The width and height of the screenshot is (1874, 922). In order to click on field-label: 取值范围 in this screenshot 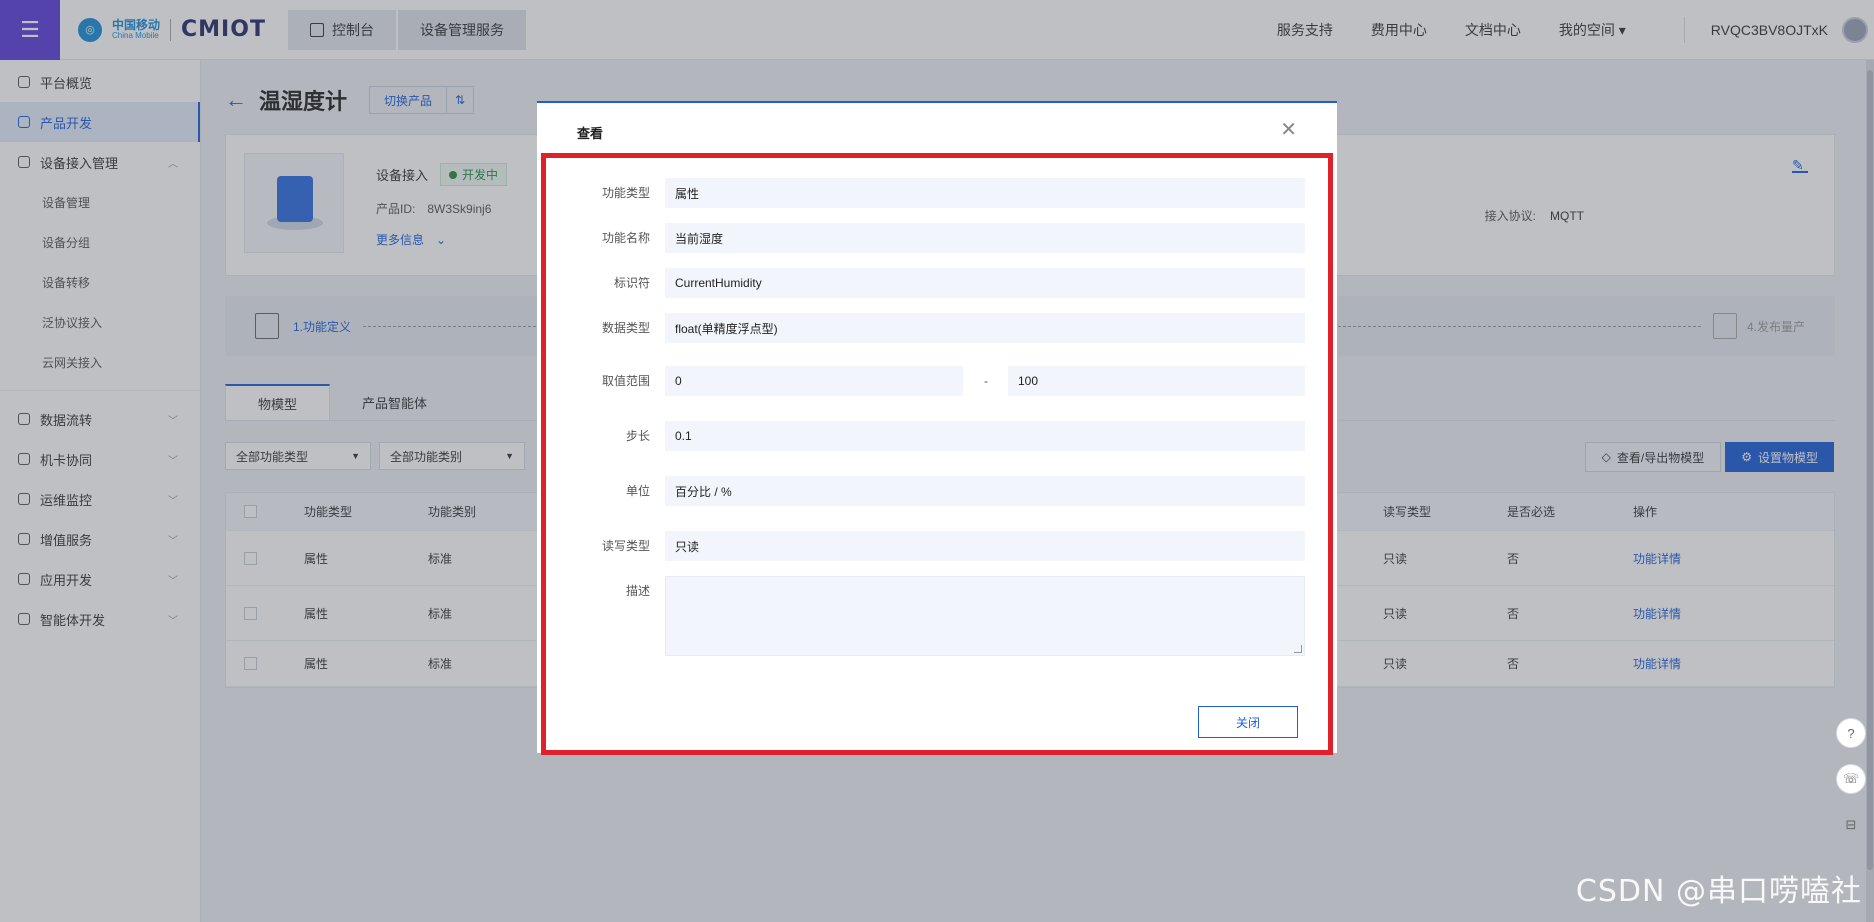, I will do `click(625, 381)`.